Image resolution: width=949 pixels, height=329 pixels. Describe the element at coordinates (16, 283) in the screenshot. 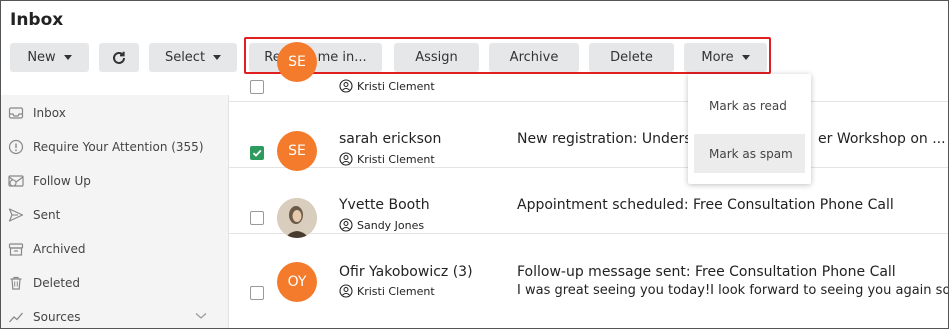

I see `trash-icon` at that location.